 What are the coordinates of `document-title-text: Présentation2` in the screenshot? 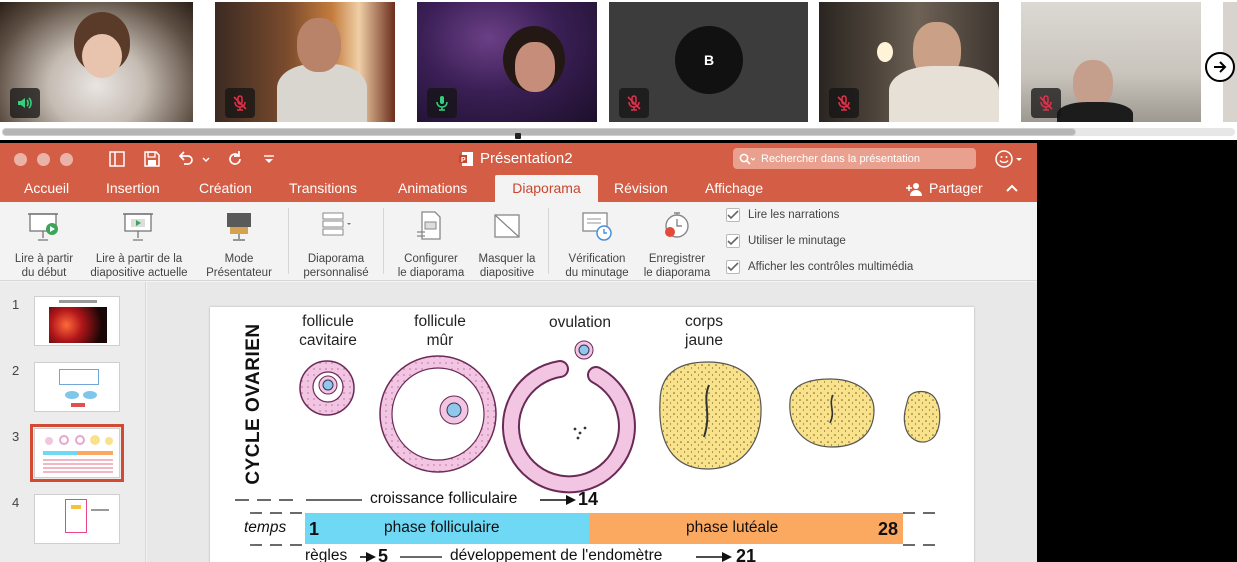 It's located at (526, 158).